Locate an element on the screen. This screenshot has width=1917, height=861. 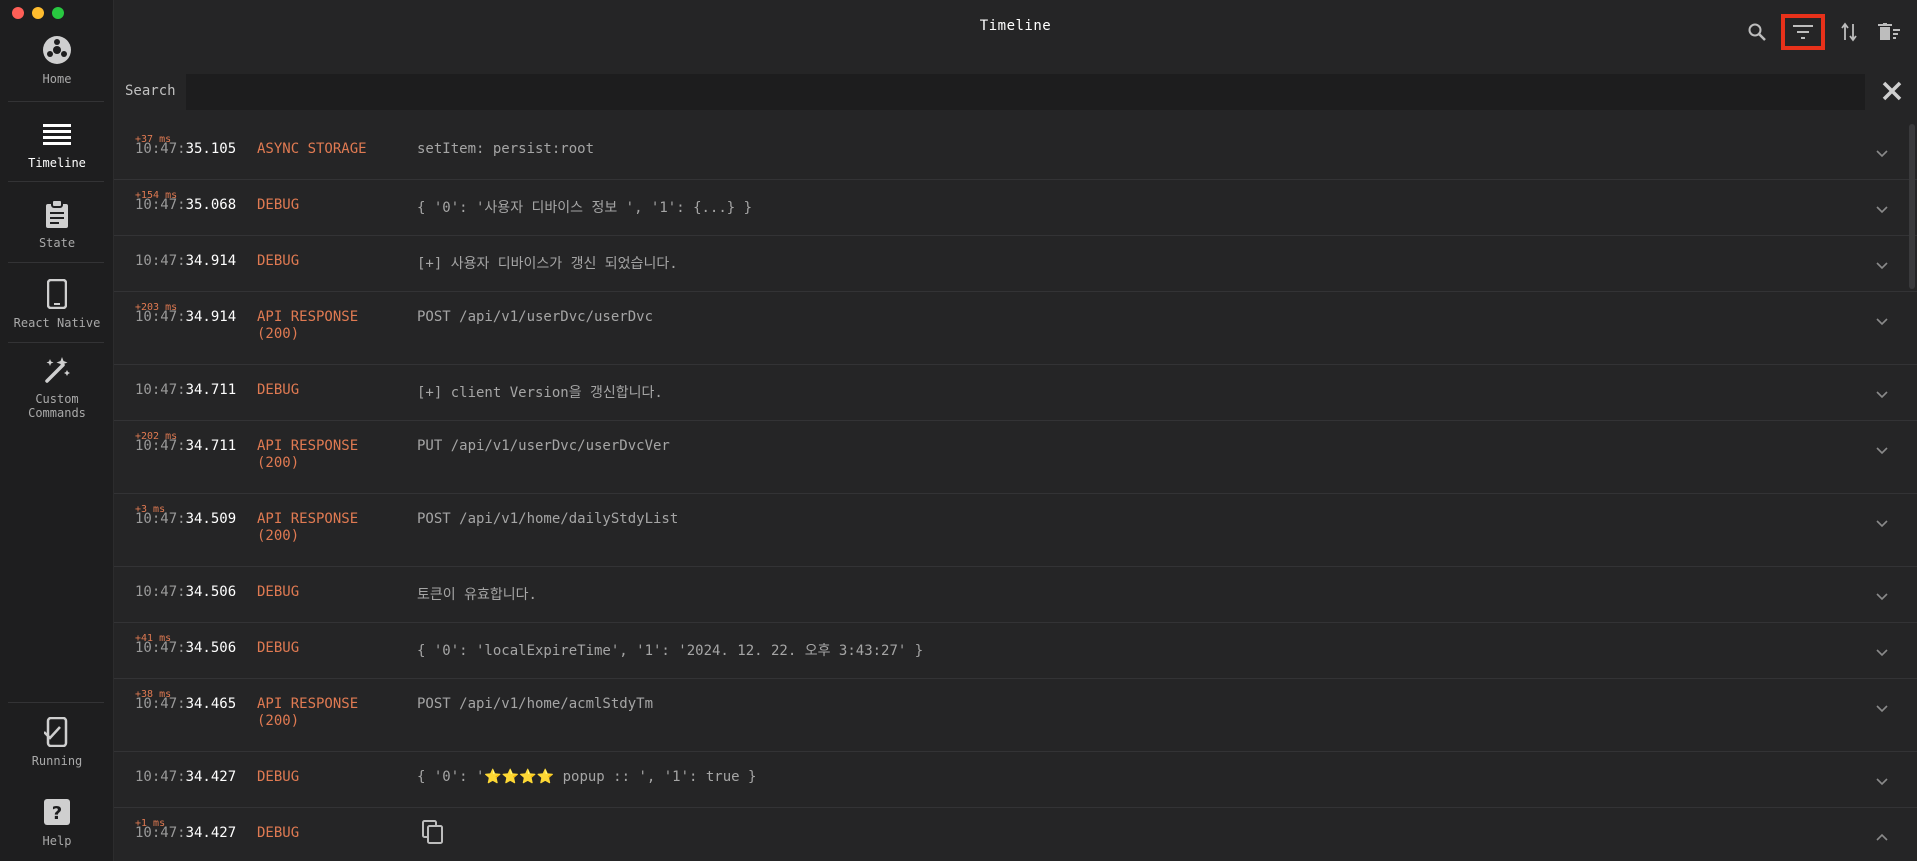
clipboard-icon is located at coordinates (57, 214).